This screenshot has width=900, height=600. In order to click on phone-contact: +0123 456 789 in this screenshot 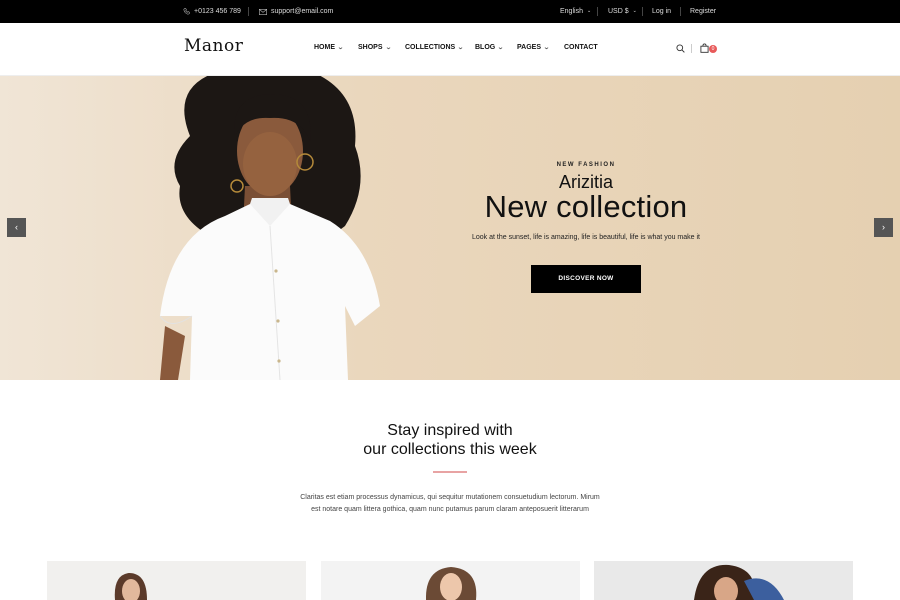, I will do `click(212, 11)`.